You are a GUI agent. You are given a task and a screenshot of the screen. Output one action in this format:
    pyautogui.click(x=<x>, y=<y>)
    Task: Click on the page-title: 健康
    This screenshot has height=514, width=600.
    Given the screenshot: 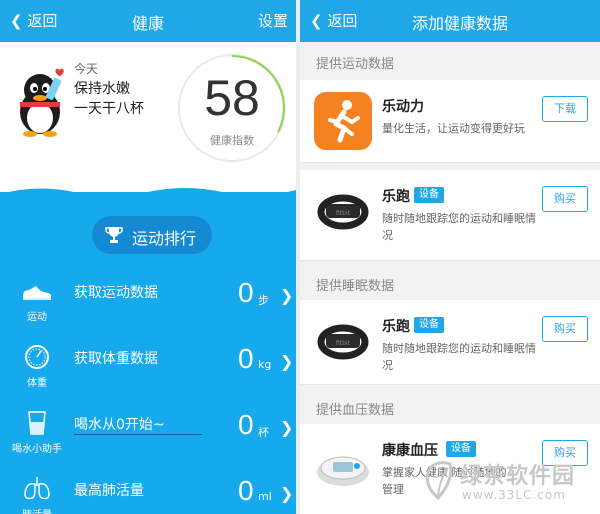 What is the action you would take?
    pyautogui.click(x=147, y=23)
    